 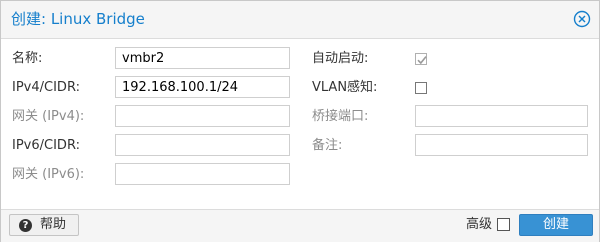 I want to click on question-circle-icon: ?, so click(x=25, y=225).